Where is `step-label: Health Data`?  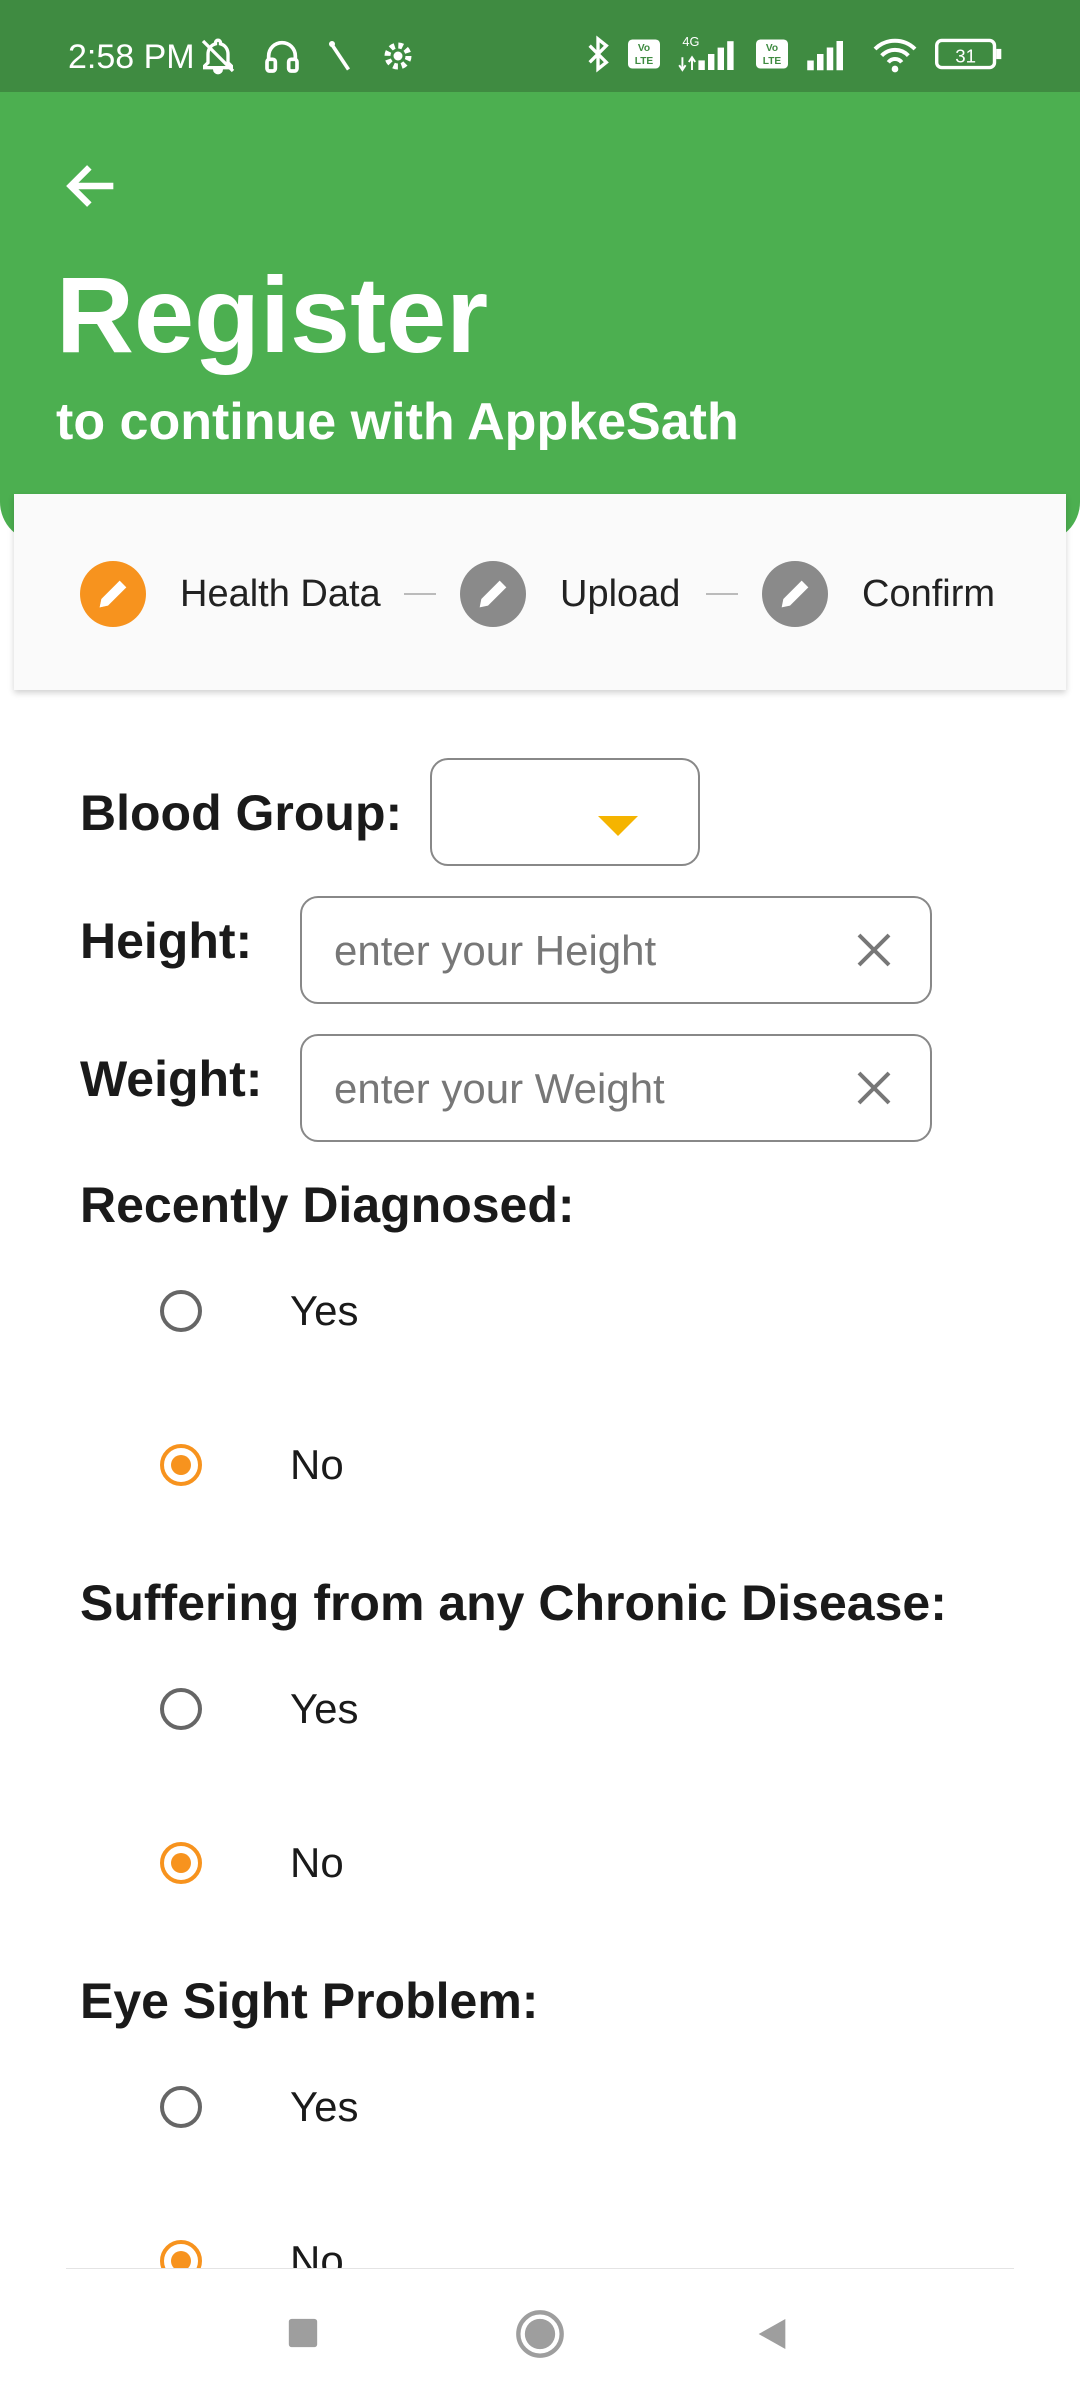 step-label: Health Data is located at coordinates (280, 593).